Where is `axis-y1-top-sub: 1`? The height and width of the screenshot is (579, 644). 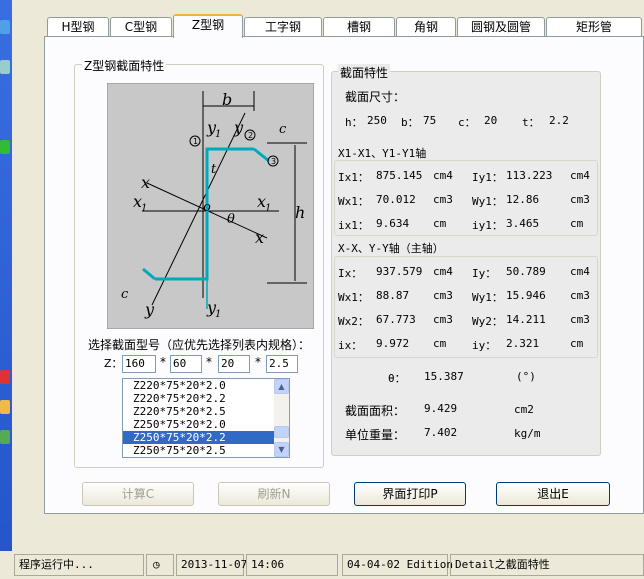
axis-y1-top-sub: 1 is located at coordinates (218, 134).